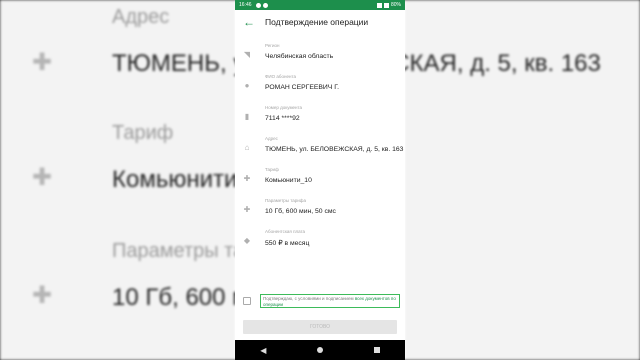 The image size is (640, 360). Describe the element at coordinates (284, 107) in the screenshot. I see `field-label: Номер документа` at that location.